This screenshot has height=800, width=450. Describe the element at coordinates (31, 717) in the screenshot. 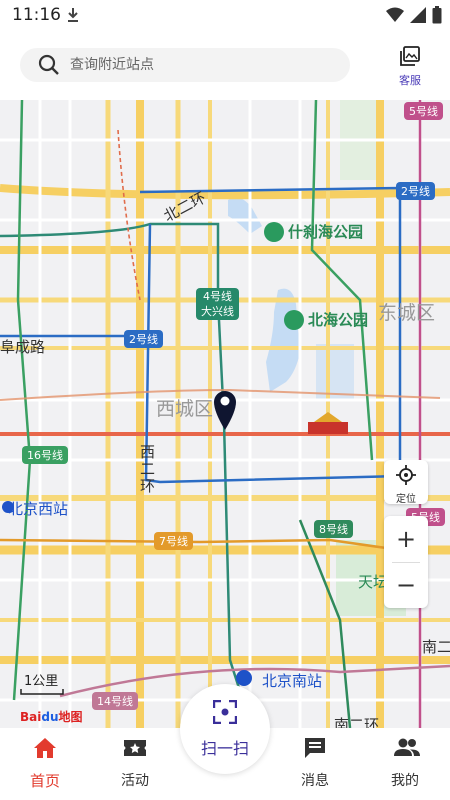

I see `logo-part: Bai` at that location.